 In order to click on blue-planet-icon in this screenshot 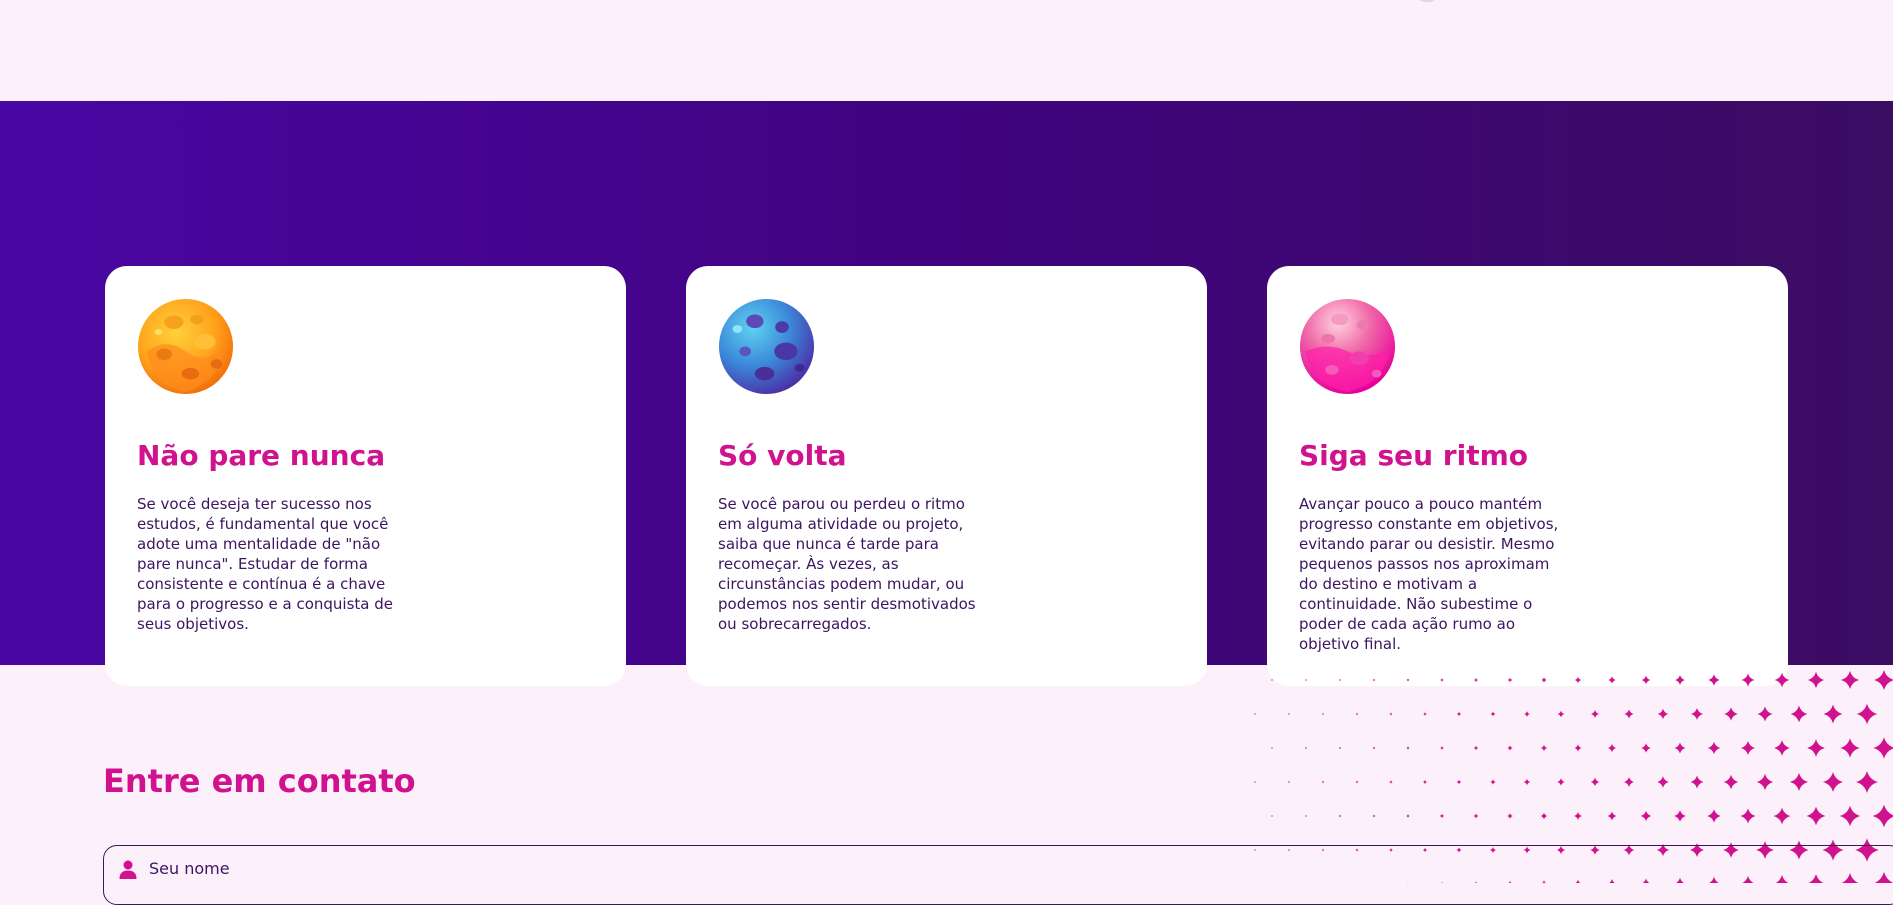, I will do `click(766, 346)`.